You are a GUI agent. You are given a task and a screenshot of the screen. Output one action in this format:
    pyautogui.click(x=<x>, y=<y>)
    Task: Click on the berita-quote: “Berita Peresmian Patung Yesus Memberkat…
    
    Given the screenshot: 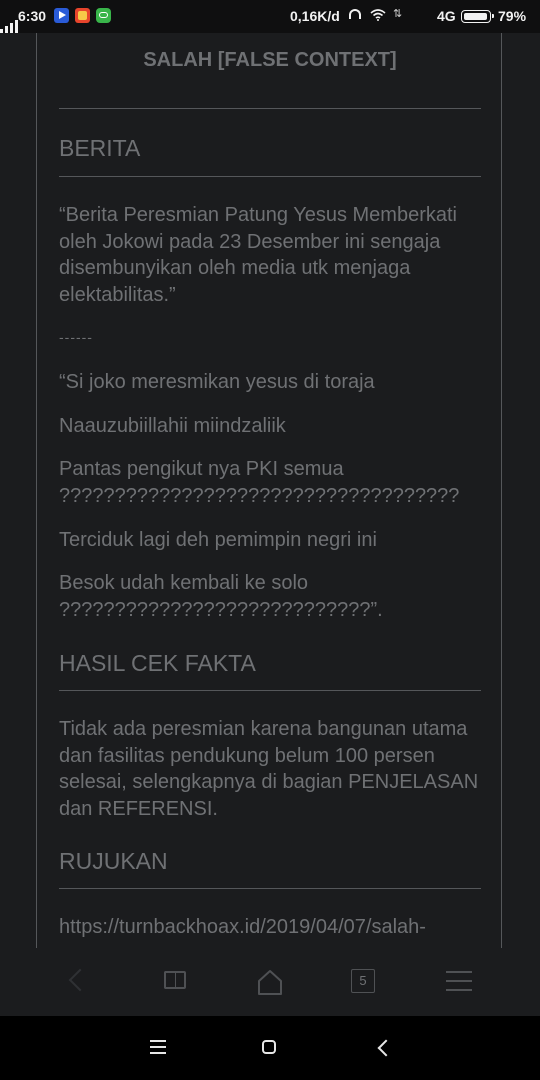 What is the action you would take?
    pyautogui.click(x=258, y=255)
    